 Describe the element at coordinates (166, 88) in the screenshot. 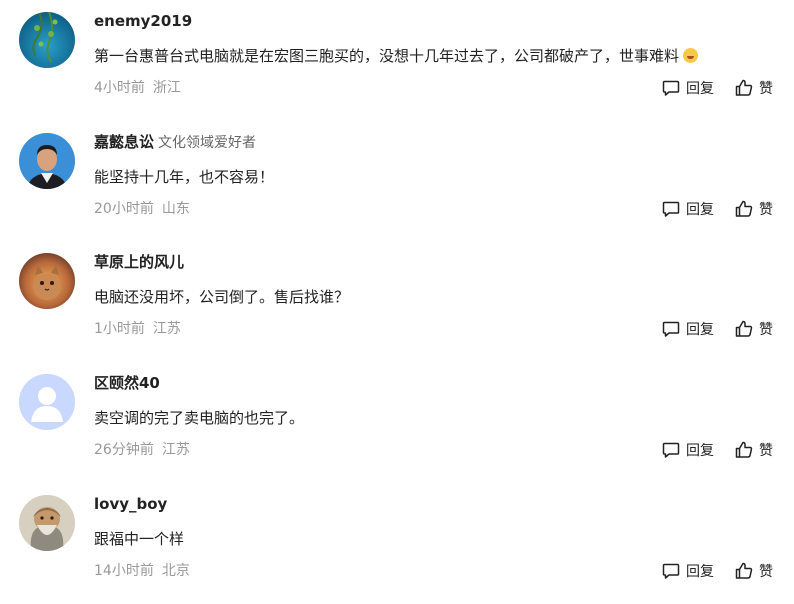

I see `location: 浙江` at that location.